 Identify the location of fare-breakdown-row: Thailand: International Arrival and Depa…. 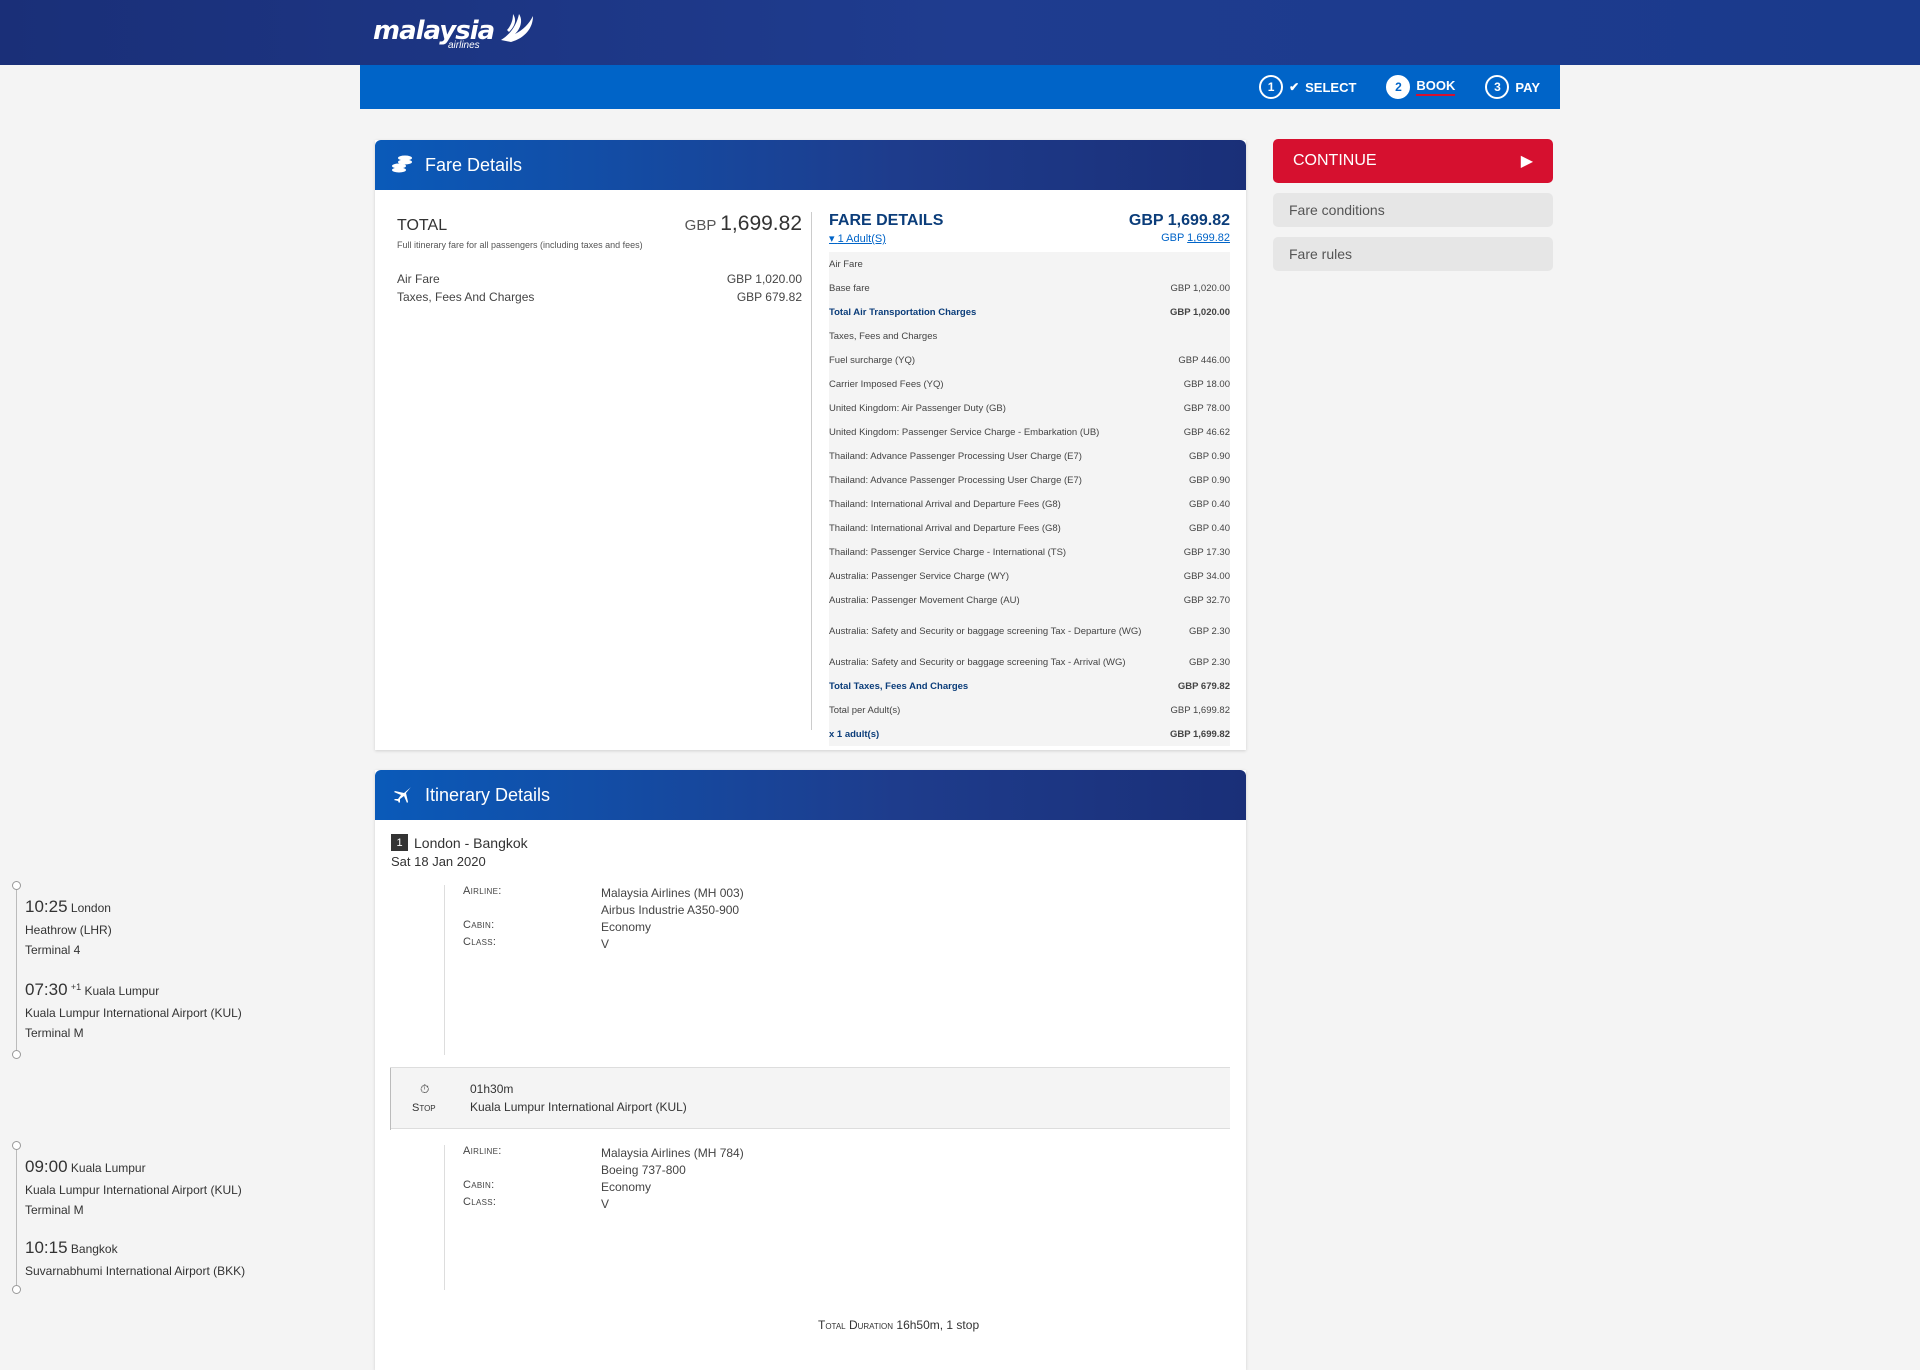
(1029, 504).